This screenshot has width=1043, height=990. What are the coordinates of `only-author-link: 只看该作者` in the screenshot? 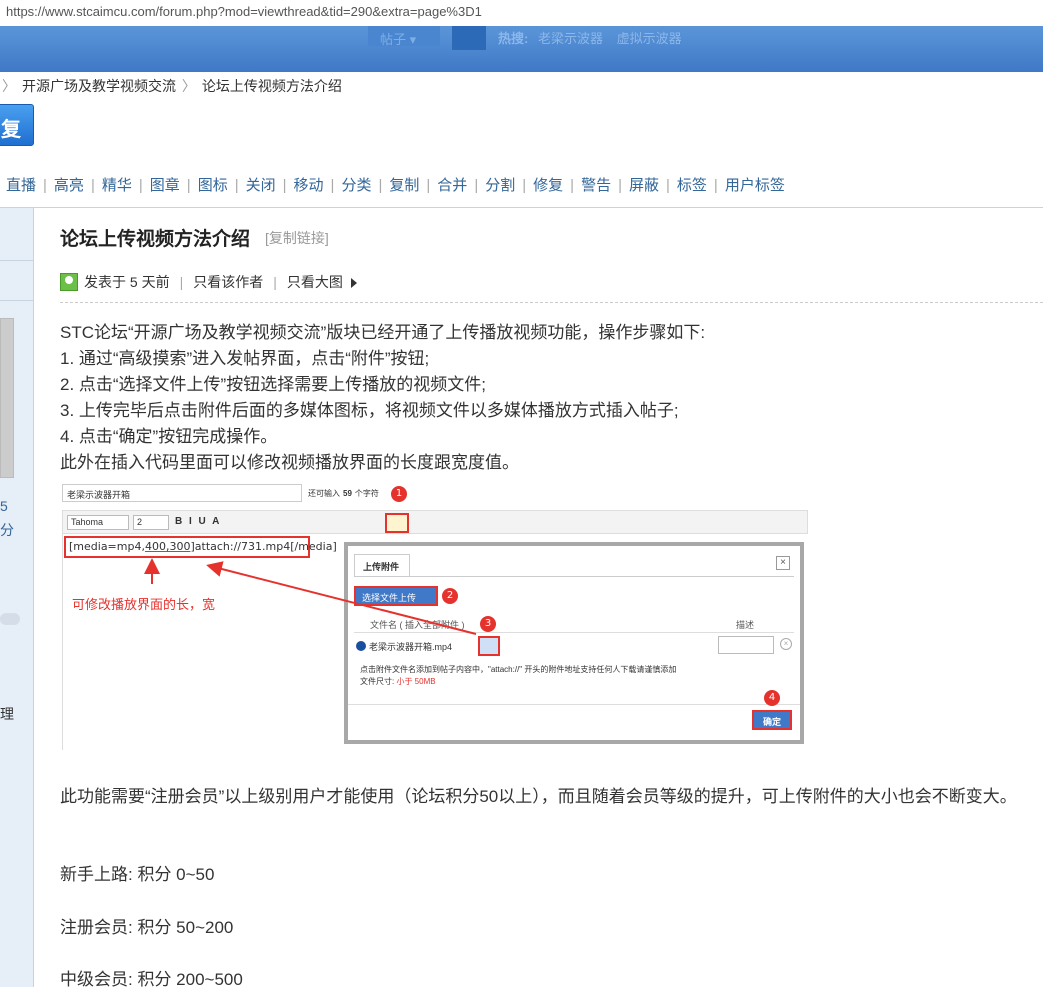 It's located at (228, 282).